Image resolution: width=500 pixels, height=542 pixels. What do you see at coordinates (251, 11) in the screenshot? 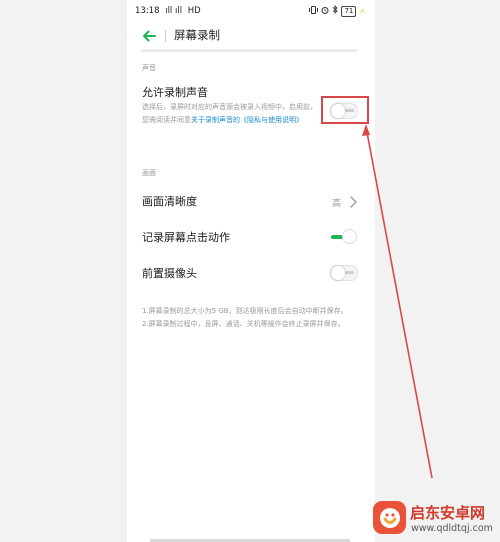
I see `status-bar: 13:18 ıll ıll HD 71 ⚡` at bounding box center [251, 11].